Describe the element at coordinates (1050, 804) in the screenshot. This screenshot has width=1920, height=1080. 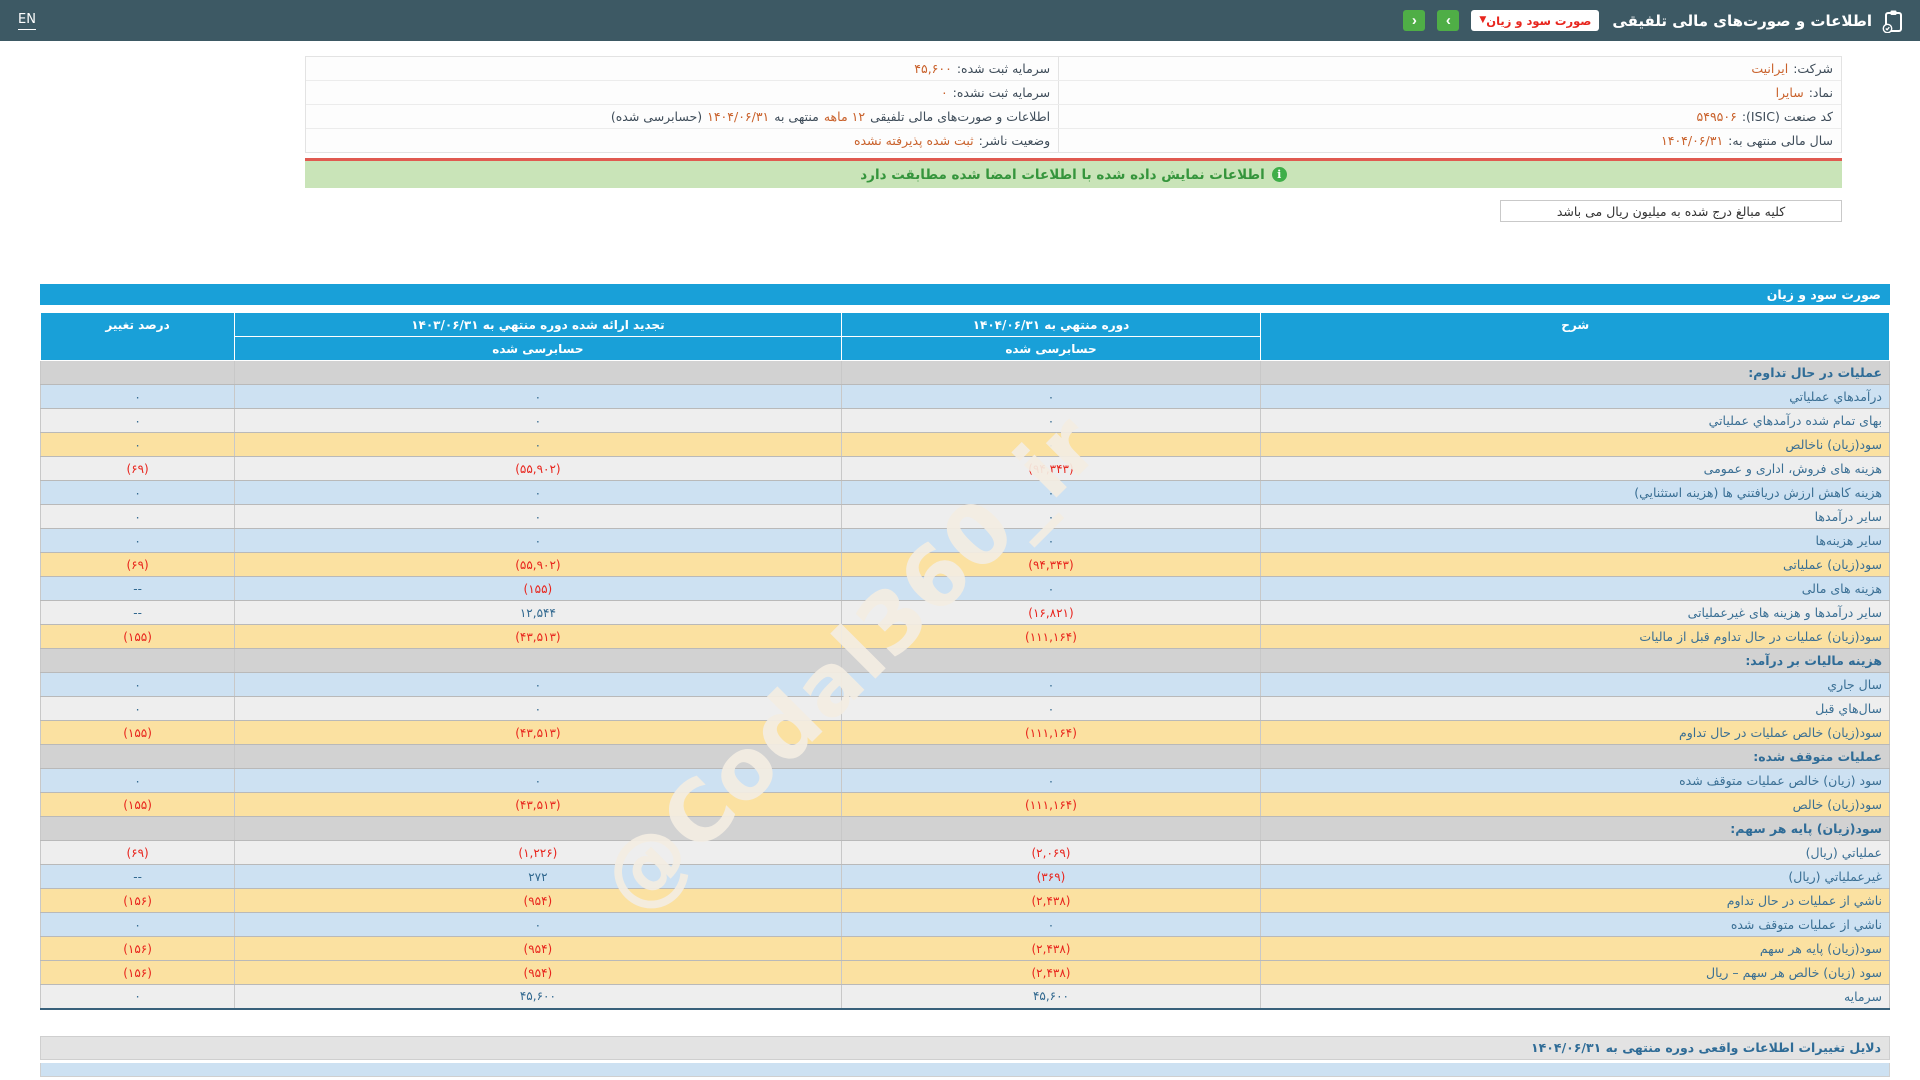
I see `cell-current-period: (۱۱۱,۱۶۴)` at that location.